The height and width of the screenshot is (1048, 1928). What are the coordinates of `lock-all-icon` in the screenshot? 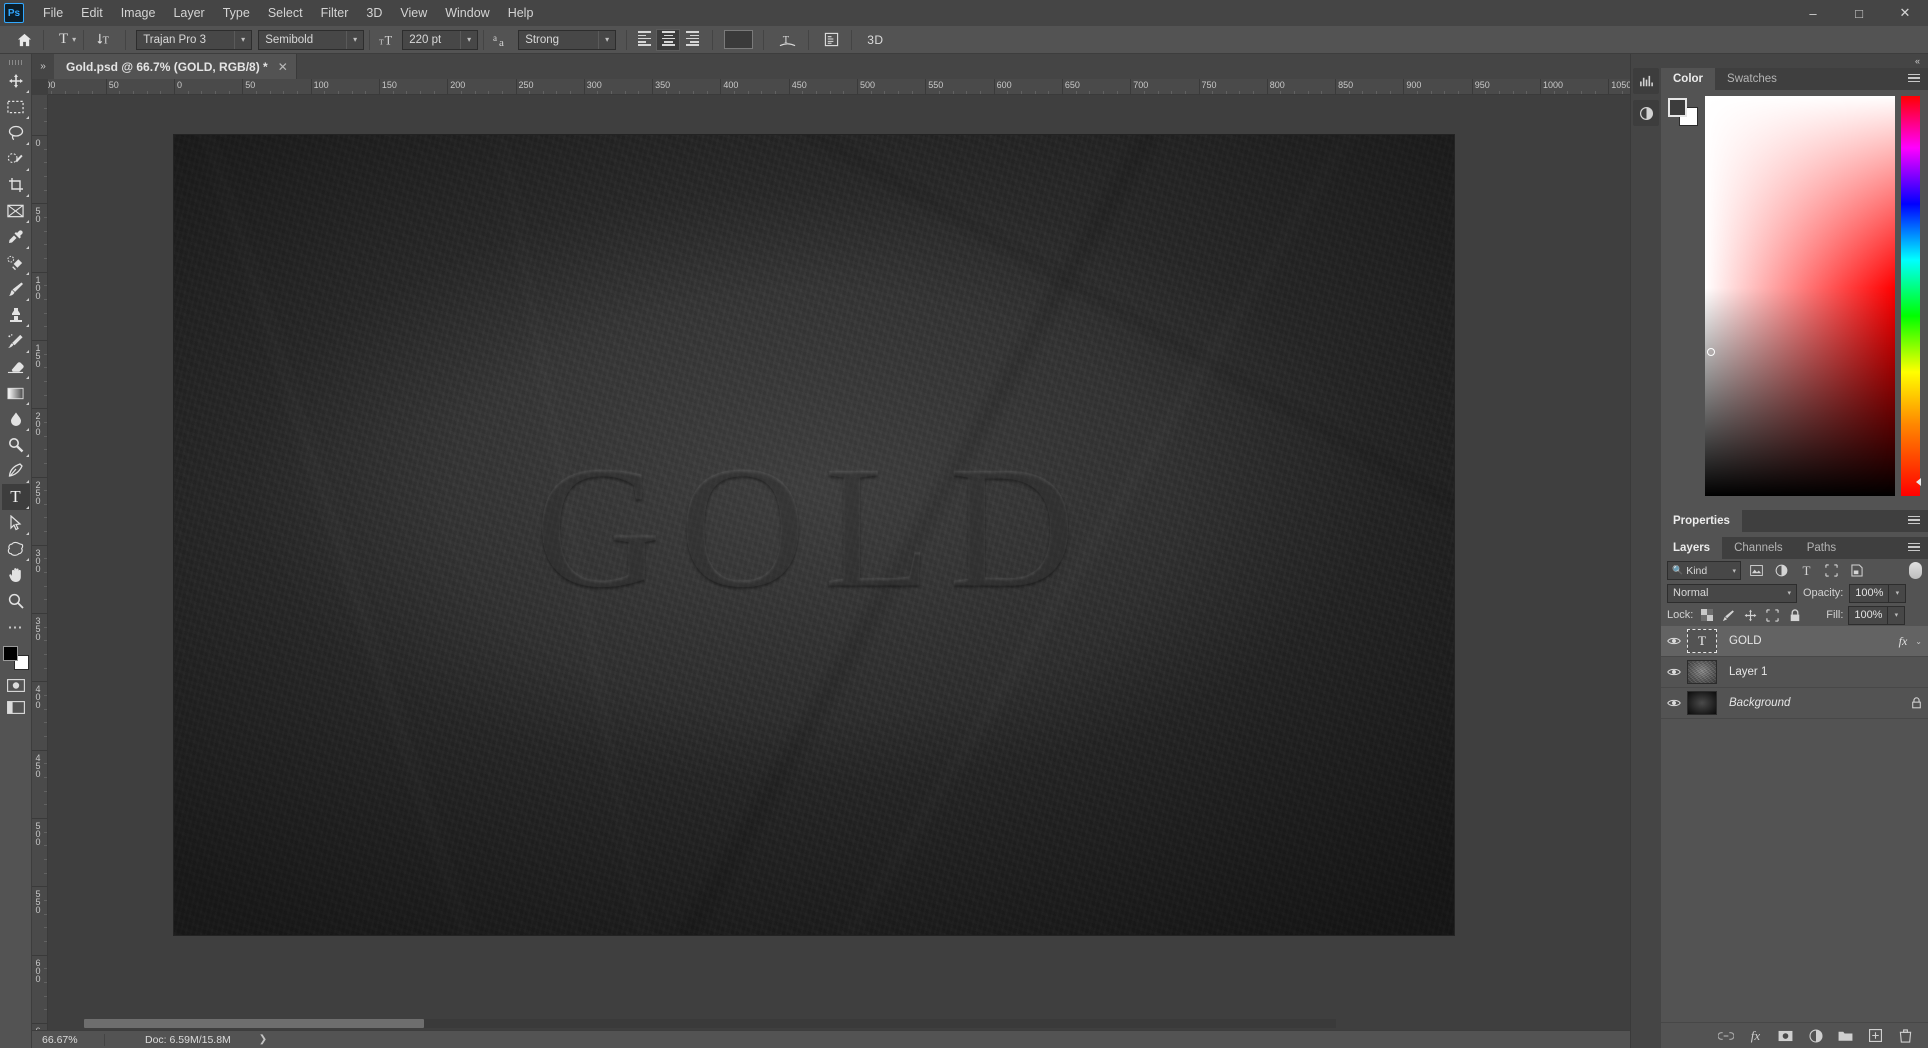 It's located at (1794, 615).